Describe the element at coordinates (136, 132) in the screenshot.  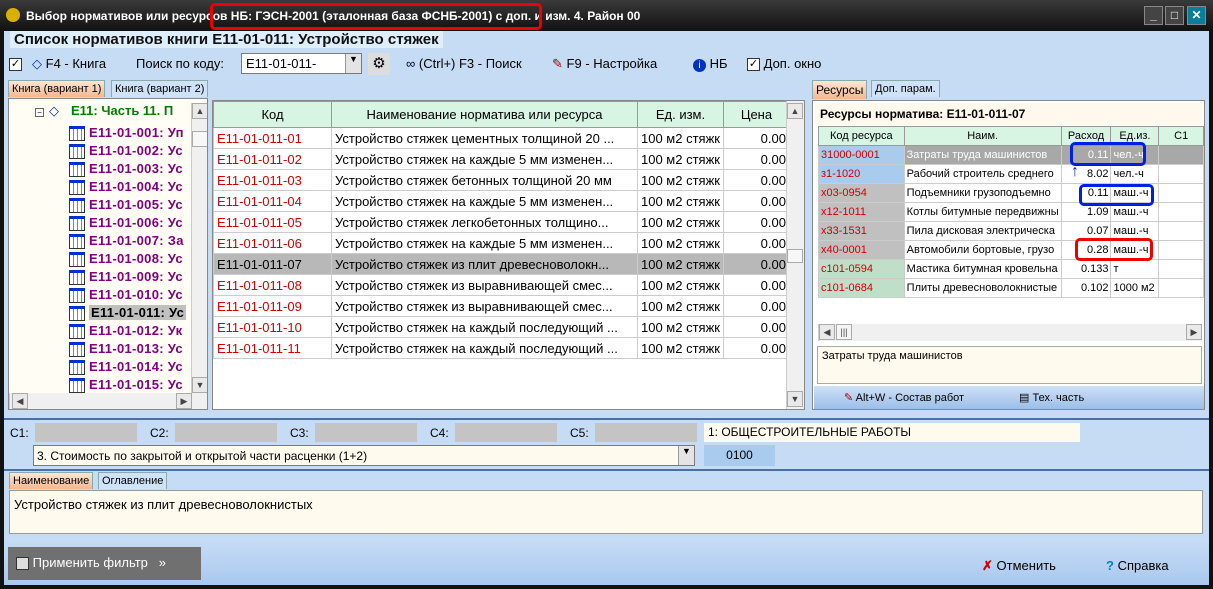
I see `tree-item: Е11-01-001: Уп` at that location.